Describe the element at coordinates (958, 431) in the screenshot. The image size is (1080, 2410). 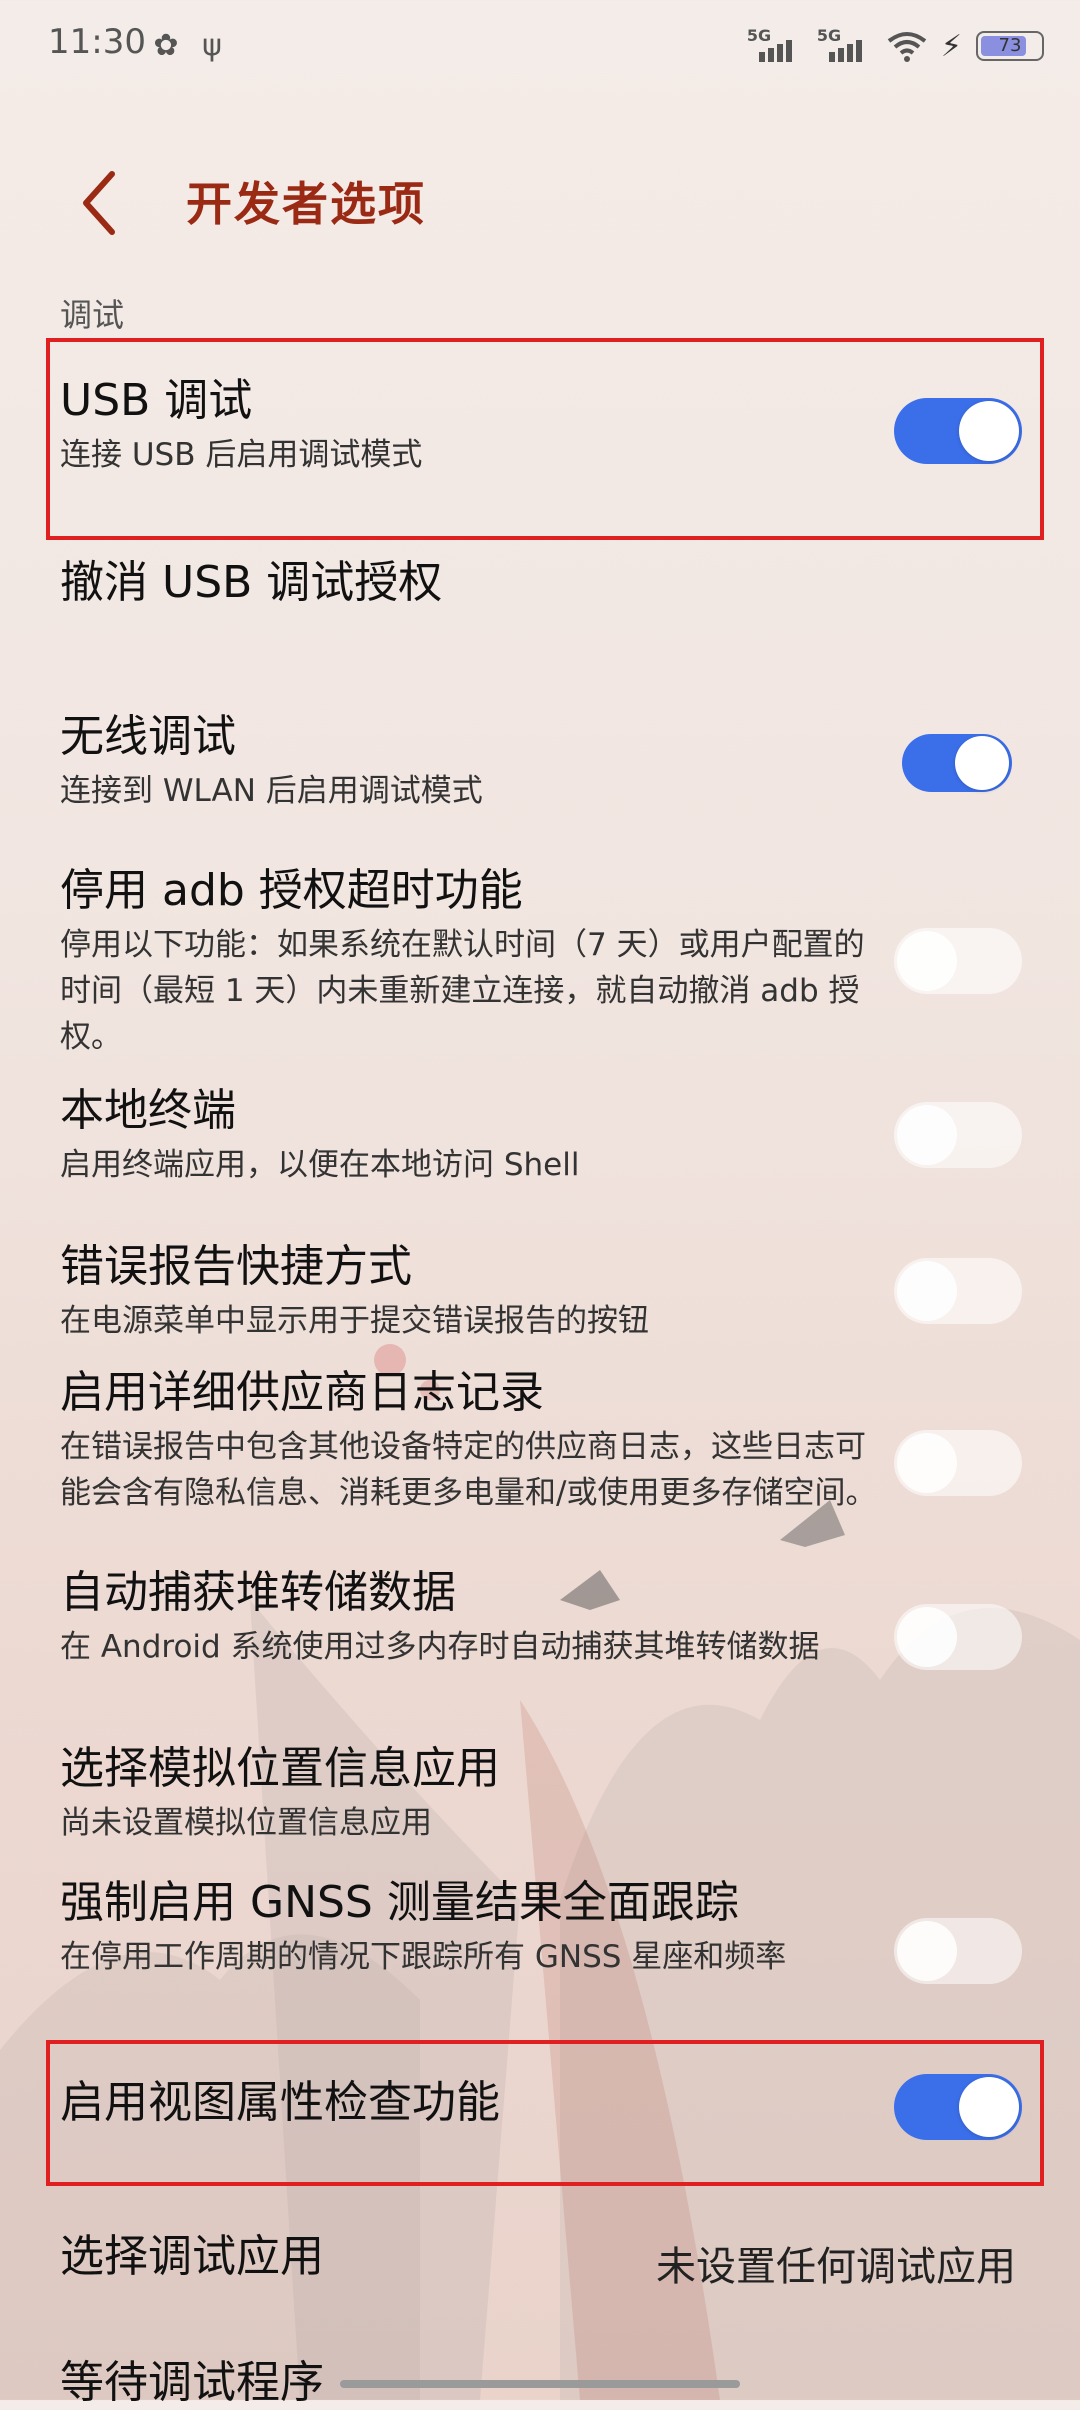
I see `usb-debugging-toggle` at that location.